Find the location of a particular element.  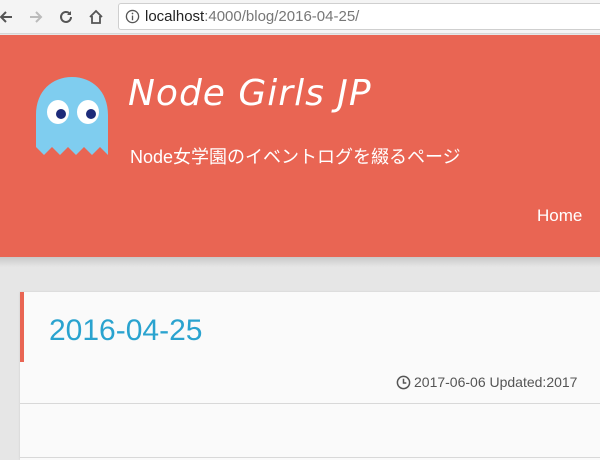

reload-icon is located at coordinates (66, 16).